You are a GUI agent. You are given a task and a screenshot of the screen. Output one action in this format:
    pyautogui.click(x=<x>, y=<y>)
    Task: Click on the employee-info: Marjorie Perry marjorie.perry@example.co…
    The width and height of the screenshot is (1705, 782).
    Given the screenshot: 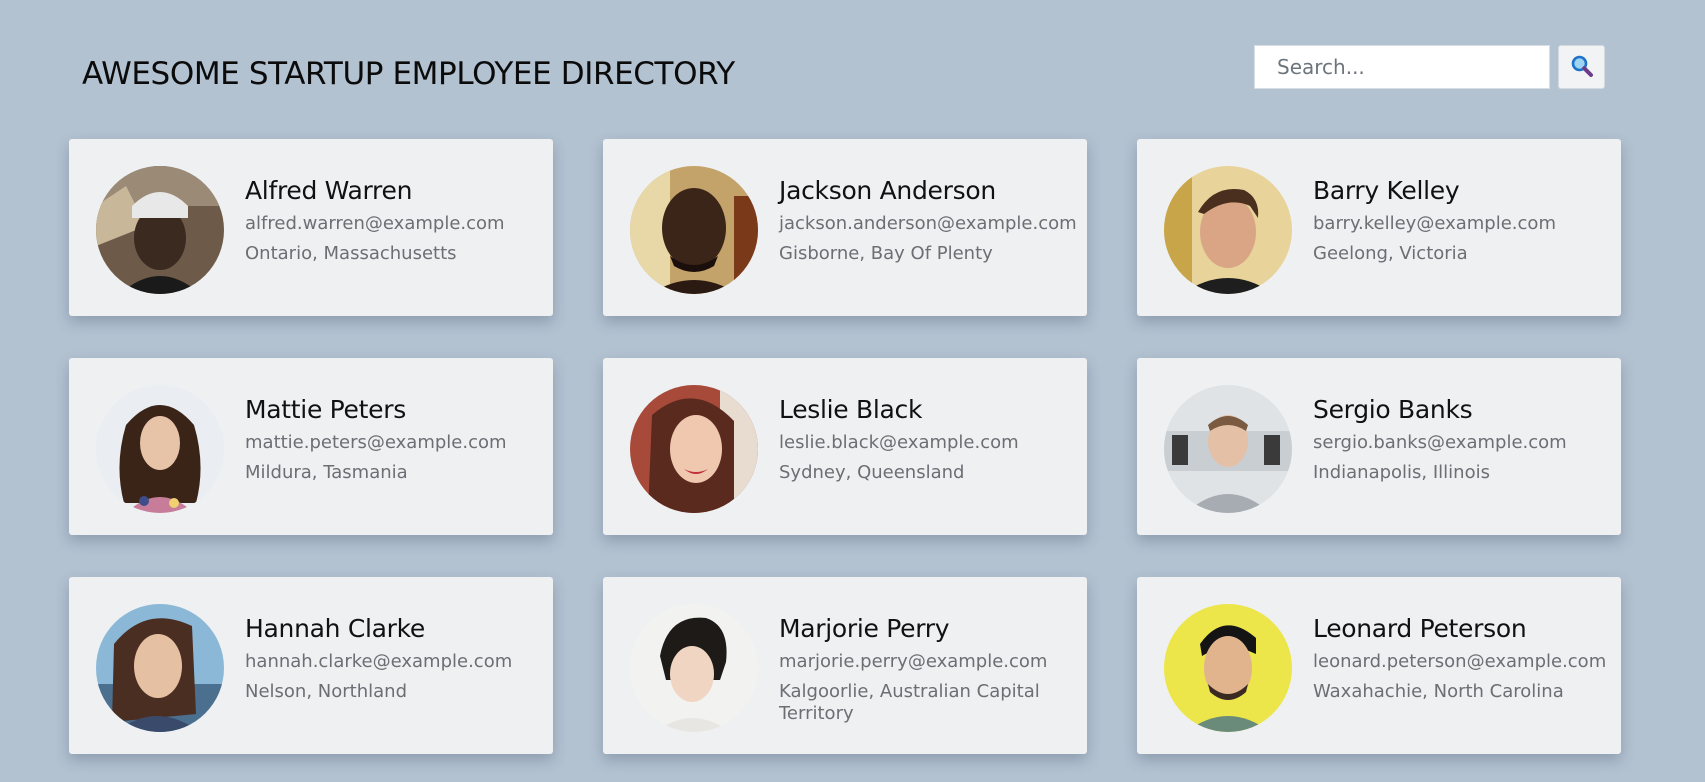 What is the action you would take?
    pyautogui.click(x=919, y=664)
    